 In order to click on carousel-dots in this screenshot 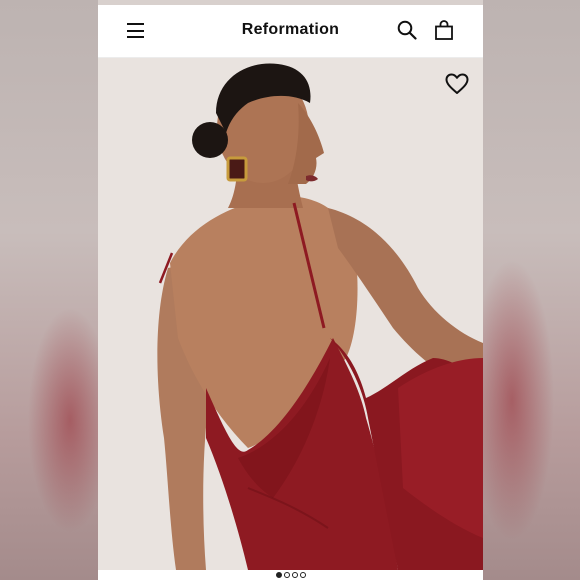, I will do `click(290, 576)`.